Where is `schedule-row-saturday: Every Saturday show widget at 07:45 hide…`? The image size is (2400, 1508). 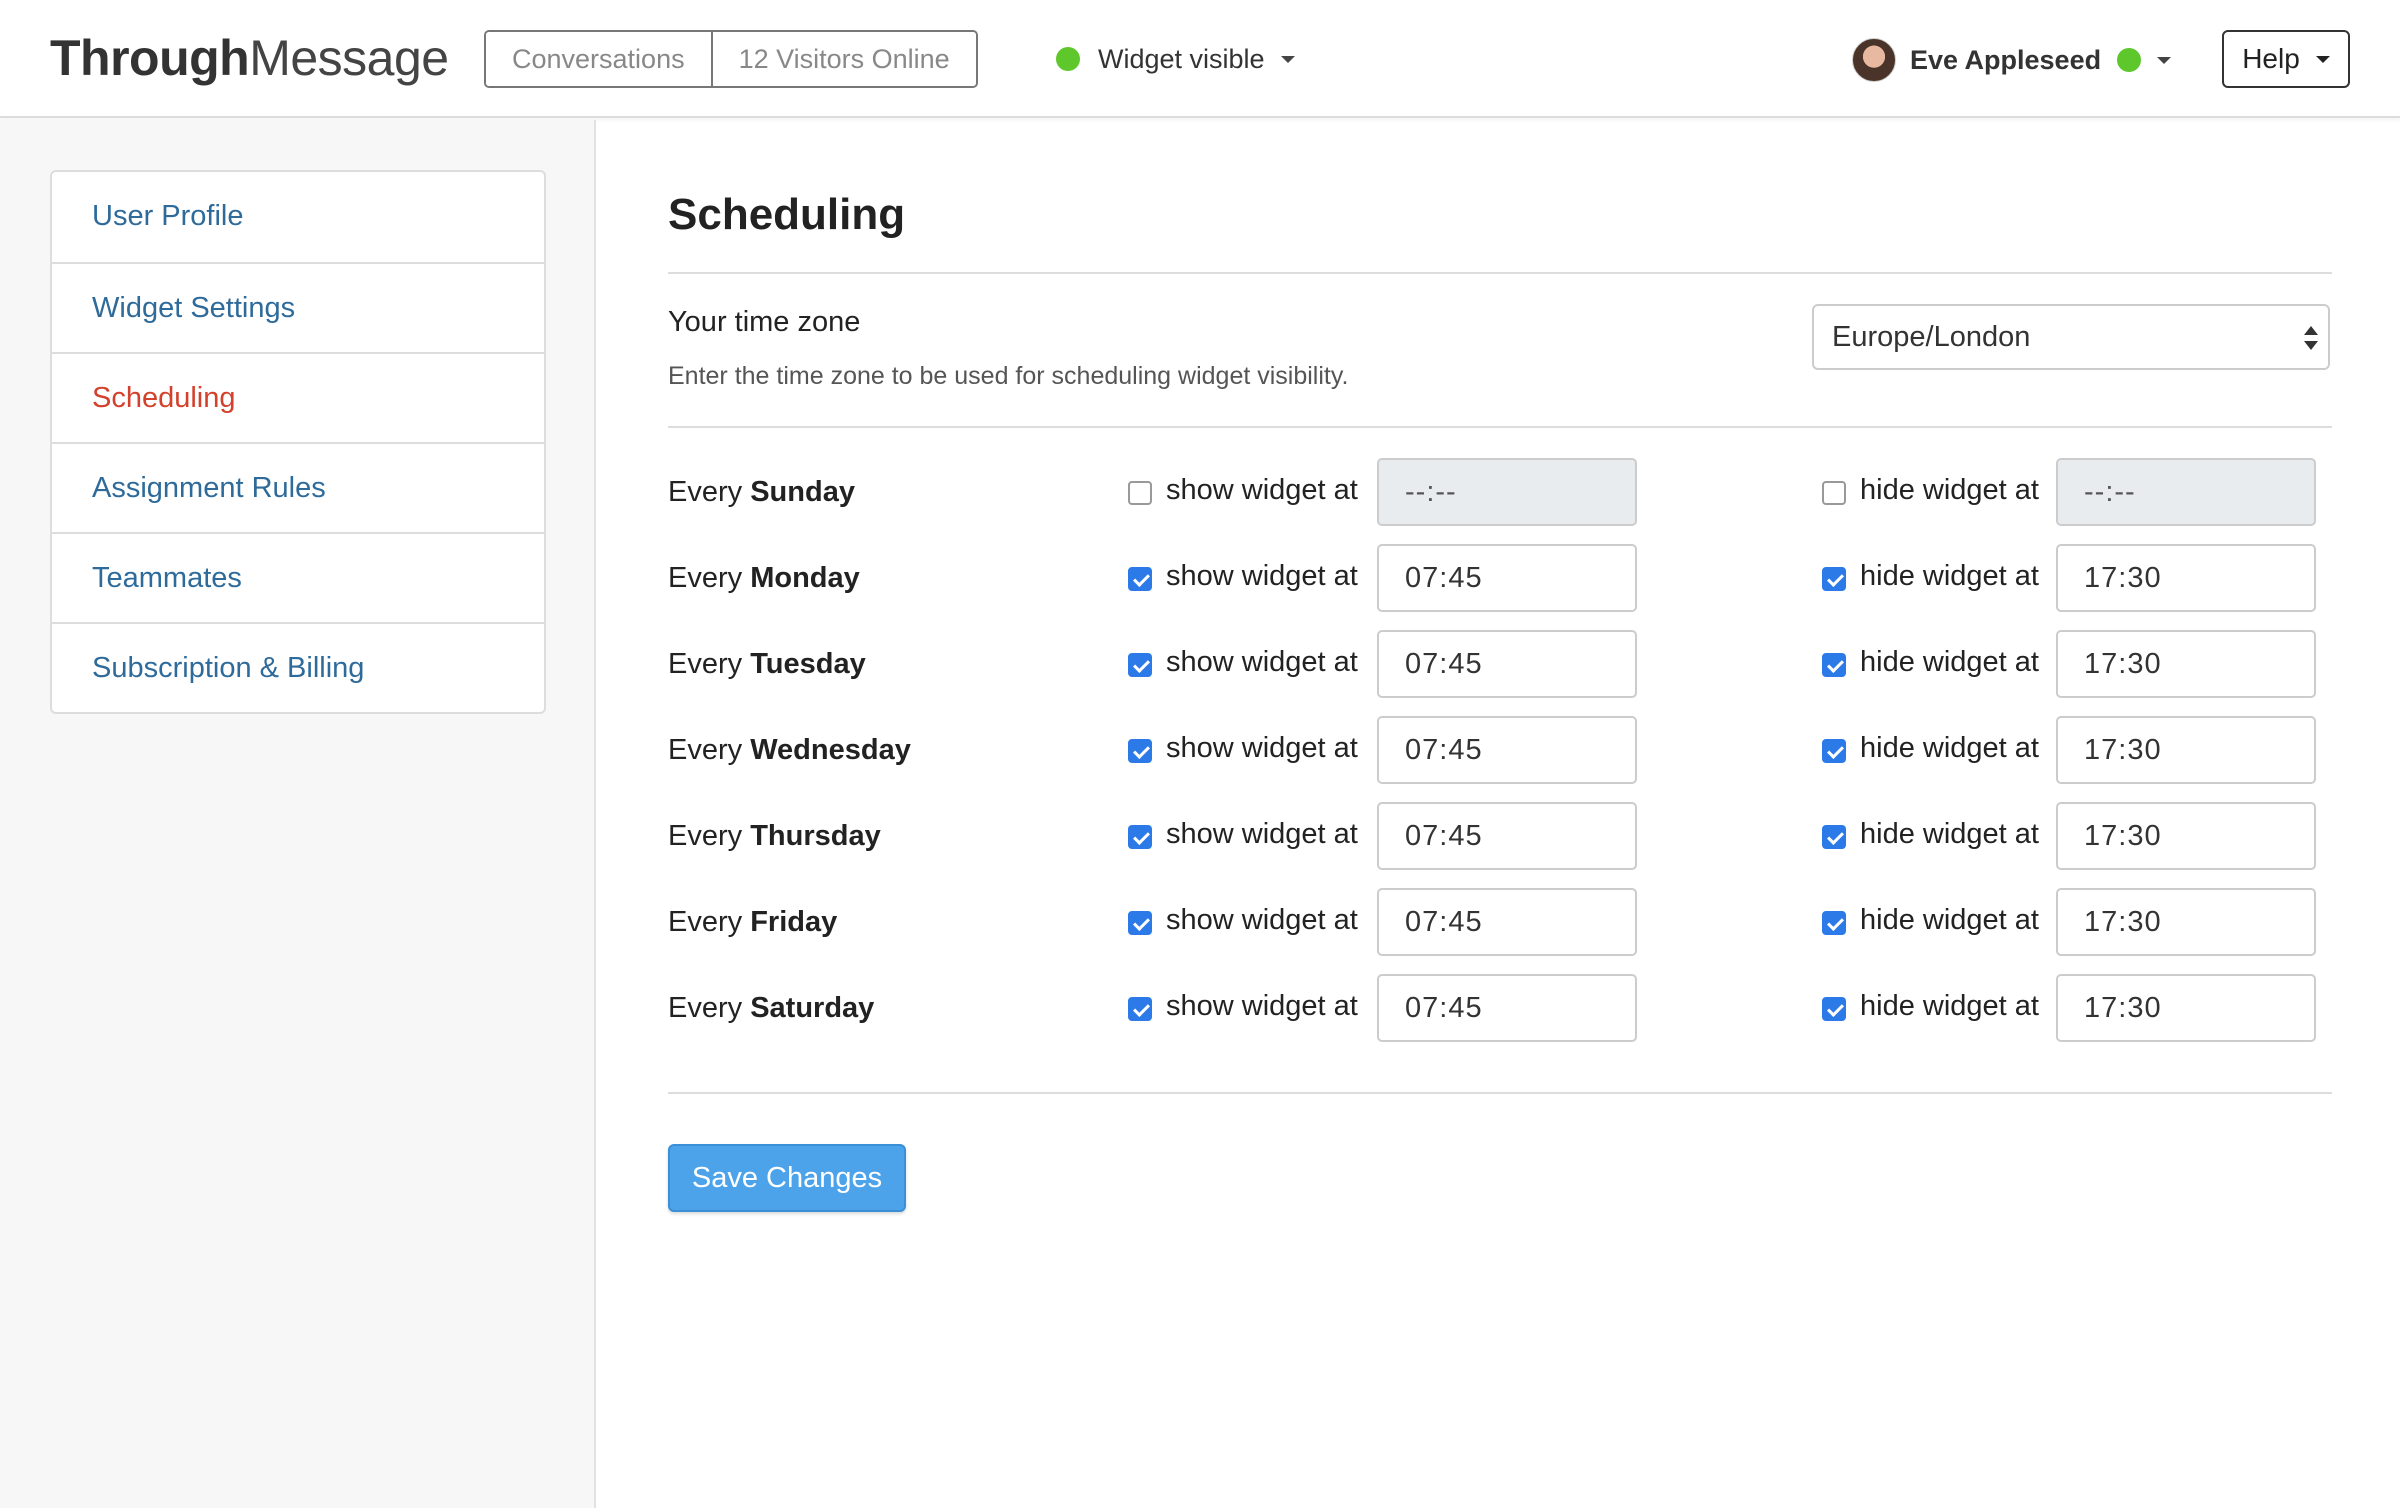 schedule-row-saturday: Every Saturday show widget at 07:45 hide… is located at coordinates (1500, 1009).